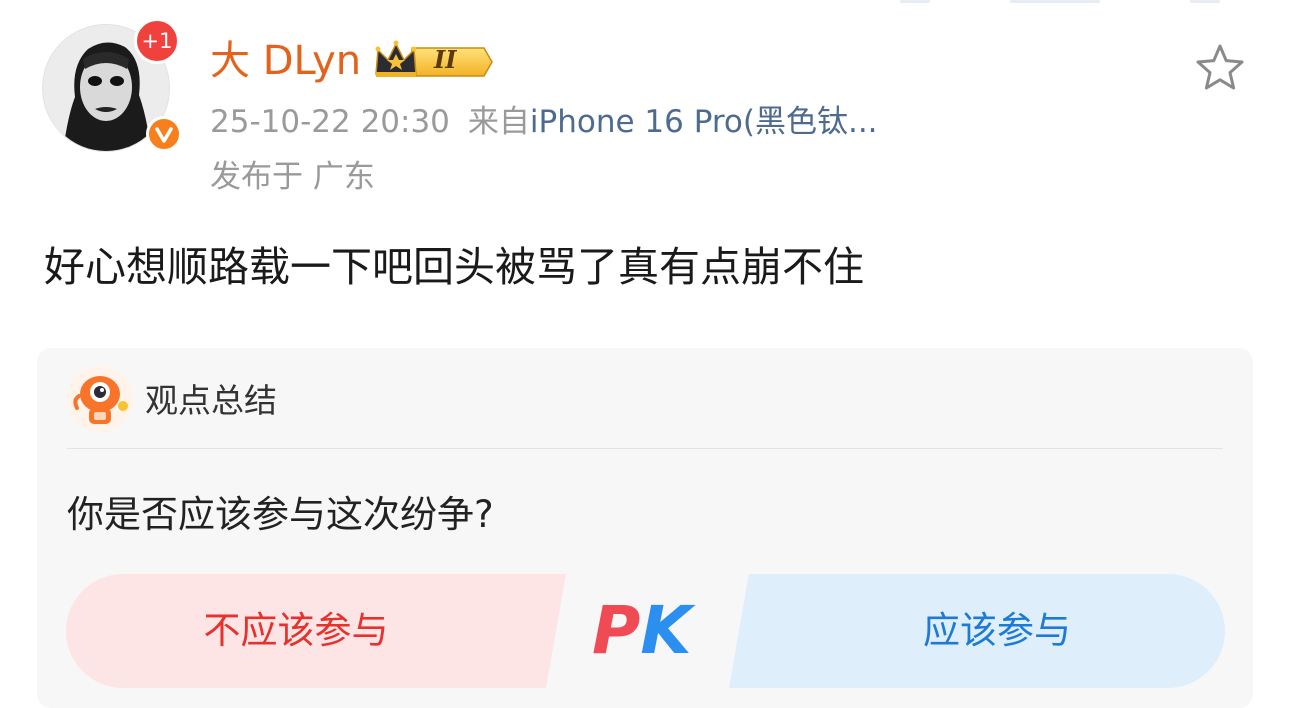 This screenshot has width=1290, height=708. What do you see at coordinates (285, 61) in the screenshot?
I see `author-name: 大 DLyn` at bounding box center [285, 61].